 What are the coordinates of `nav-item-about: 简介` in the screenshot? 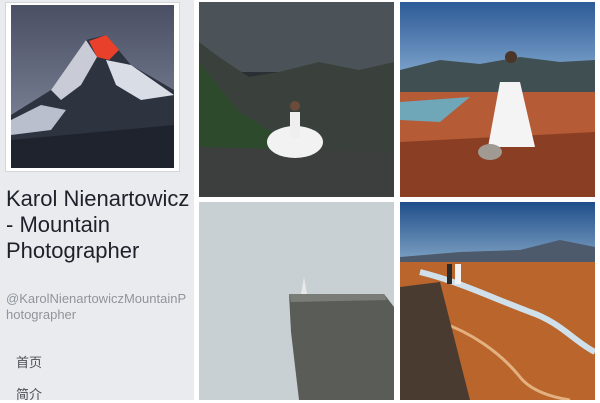 It's located at (29, 393).